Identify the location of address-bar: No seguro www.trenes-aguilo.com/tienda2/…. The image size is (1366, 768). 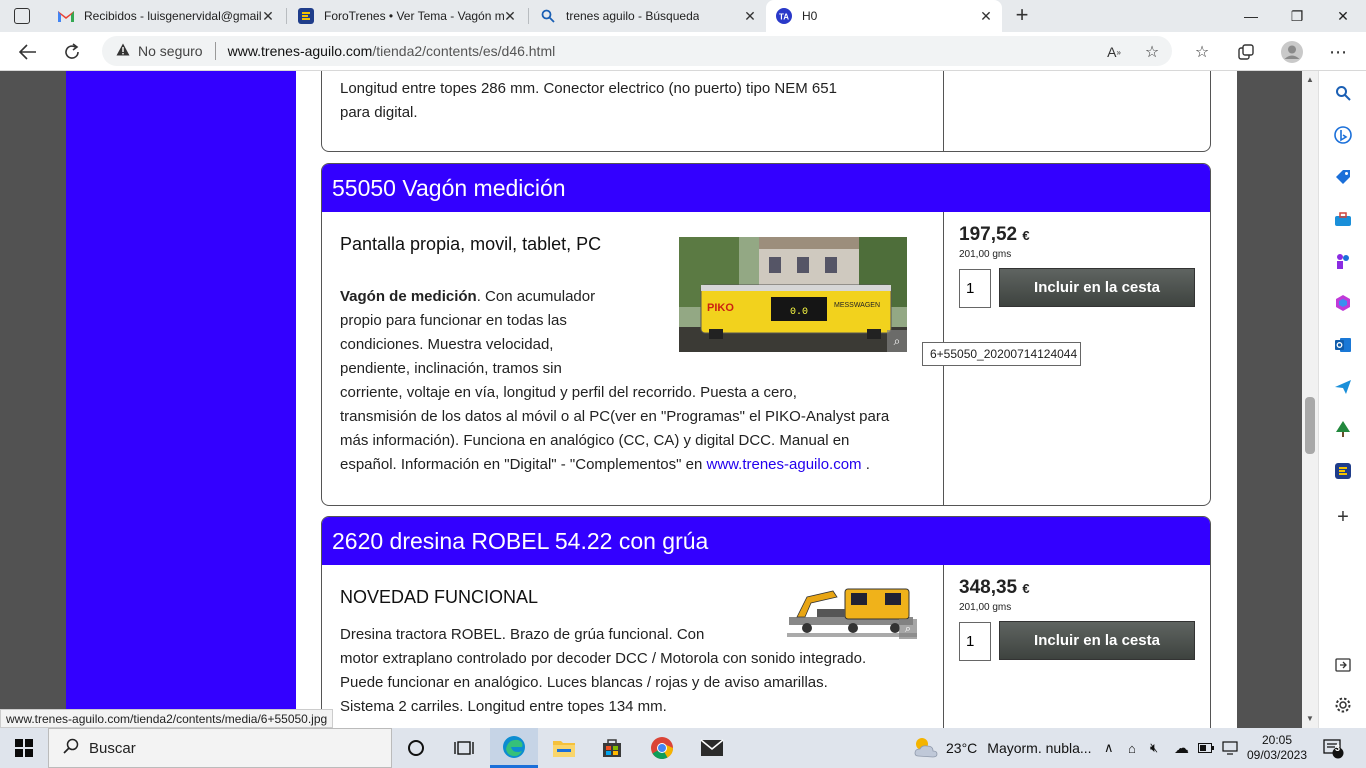
(683, 51).